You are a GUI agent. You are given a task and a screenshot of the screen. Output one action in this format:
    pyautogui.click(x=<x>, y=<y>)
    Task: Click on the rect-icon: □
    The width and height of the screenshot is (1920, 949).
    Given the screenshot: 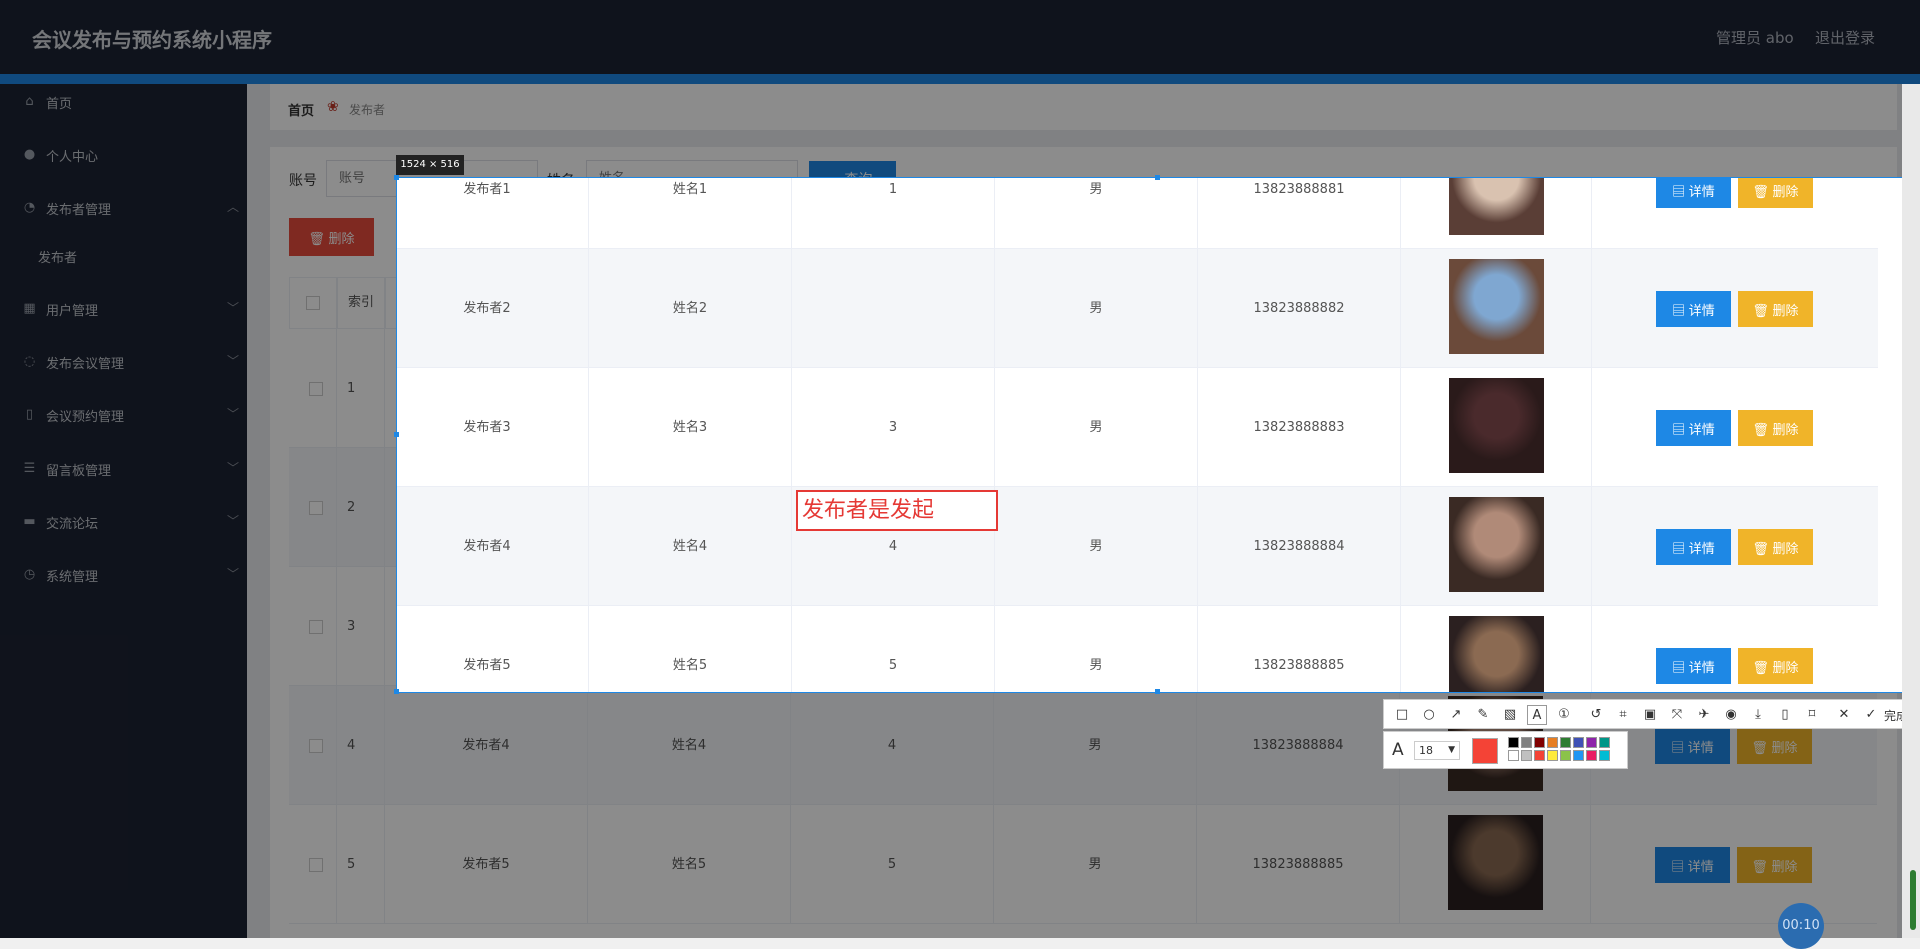 What is the action you would take?
    pyautogui.click(x=1402, y=715)
    